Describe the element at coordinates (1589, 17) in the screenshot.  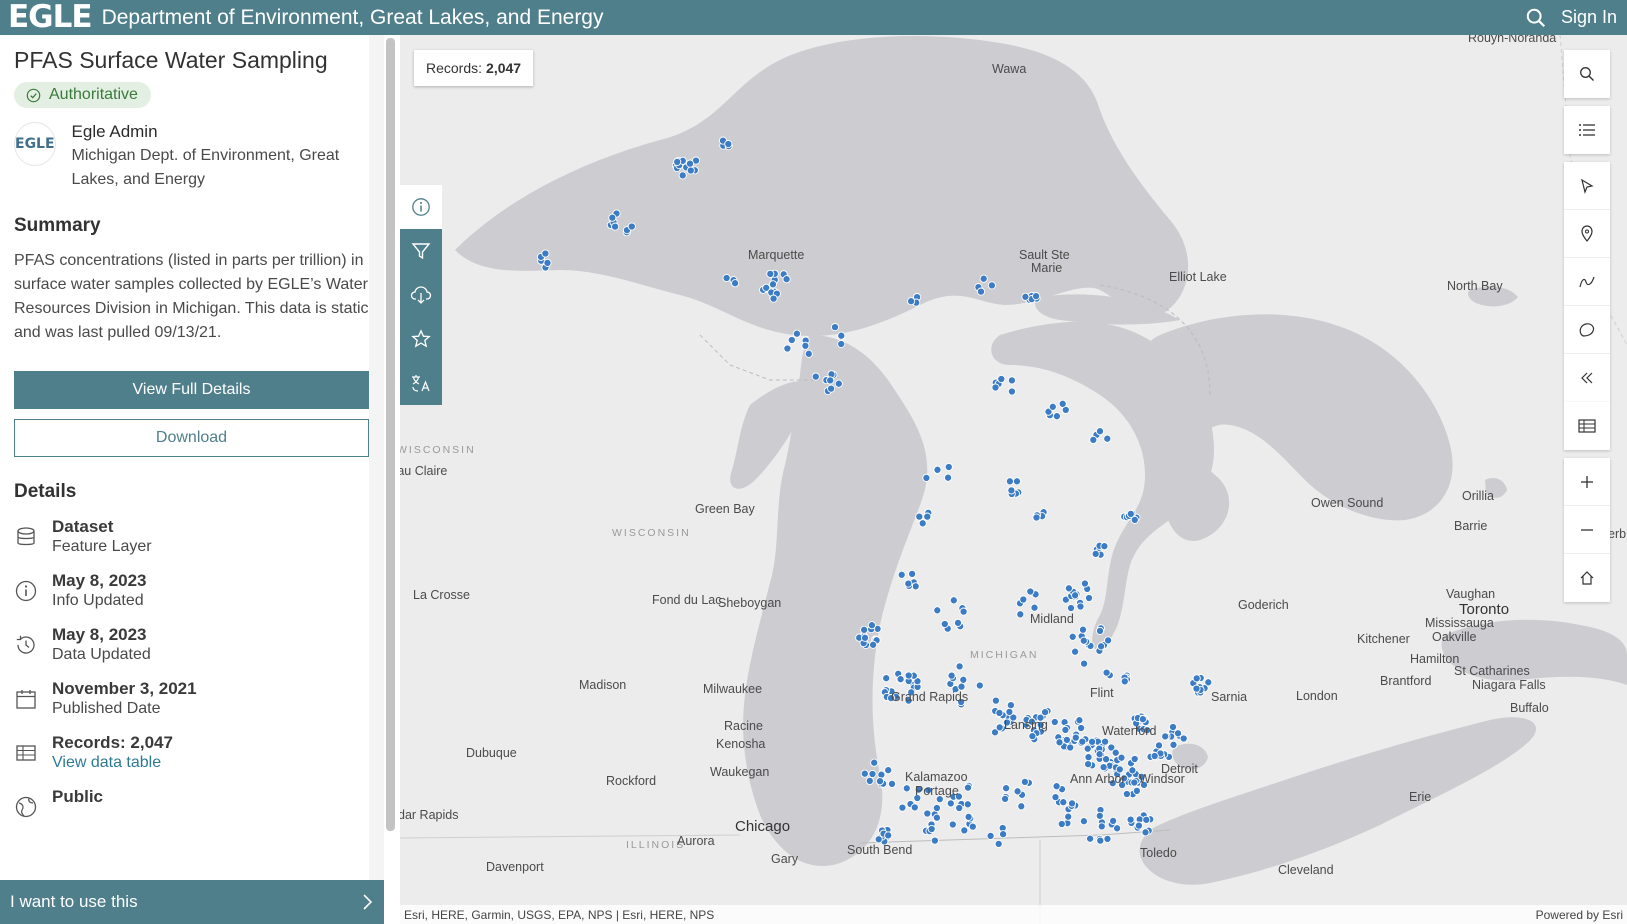
I see `sign-in-link: Sign In` at that location.